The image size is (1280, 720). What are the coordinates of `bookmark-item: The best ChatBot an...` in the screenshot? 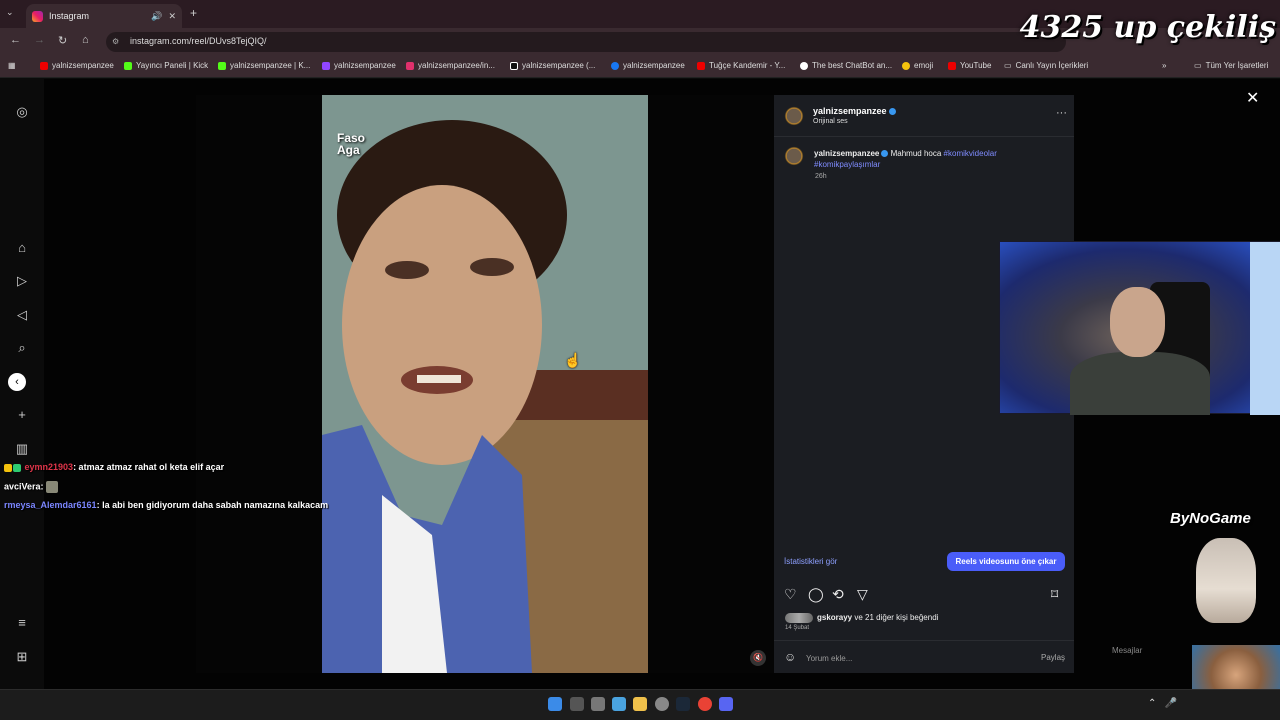 It's located at (846, 65).